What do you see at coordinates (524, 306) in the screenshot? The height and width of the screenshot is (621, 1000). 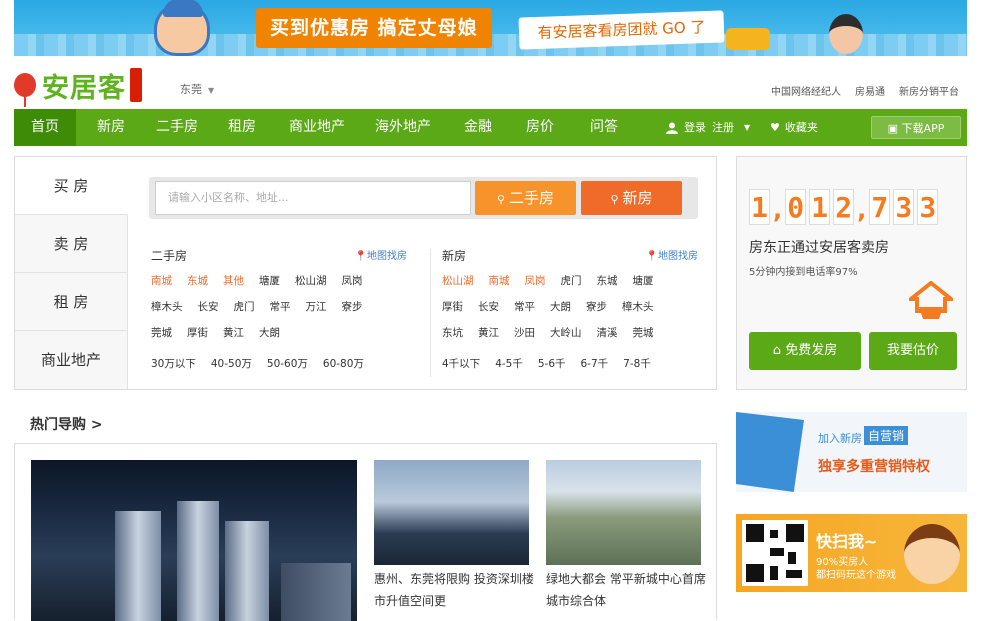 I see `new-area-link: 常平` at bounding box center [524, 306].